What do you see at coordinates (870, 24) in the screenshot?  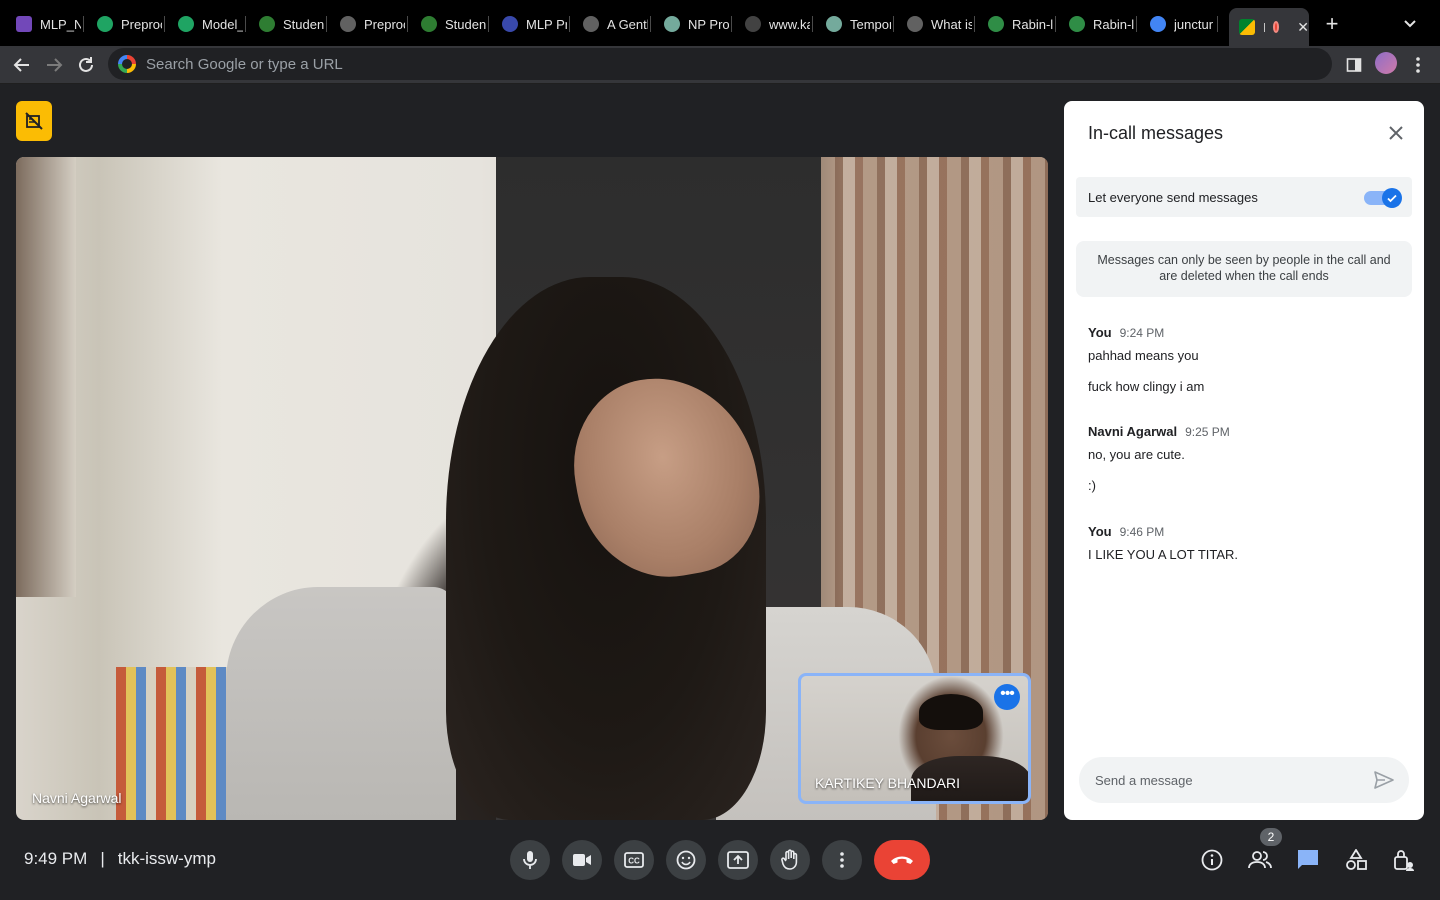 I see `tab-title: Tempor` at bounding box center [870, 24].